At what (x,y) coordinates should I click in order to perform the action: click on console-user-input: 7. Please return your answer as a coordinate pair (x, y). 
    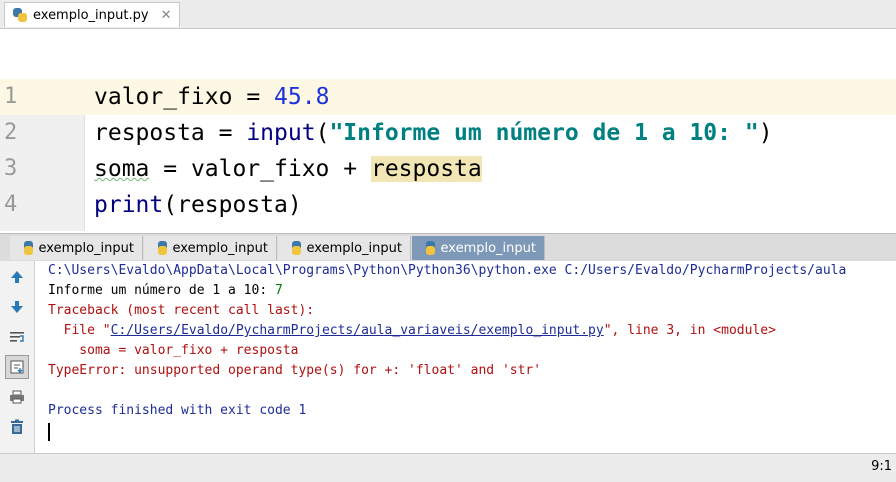
    Looking at the image, I should click on (278, 290).